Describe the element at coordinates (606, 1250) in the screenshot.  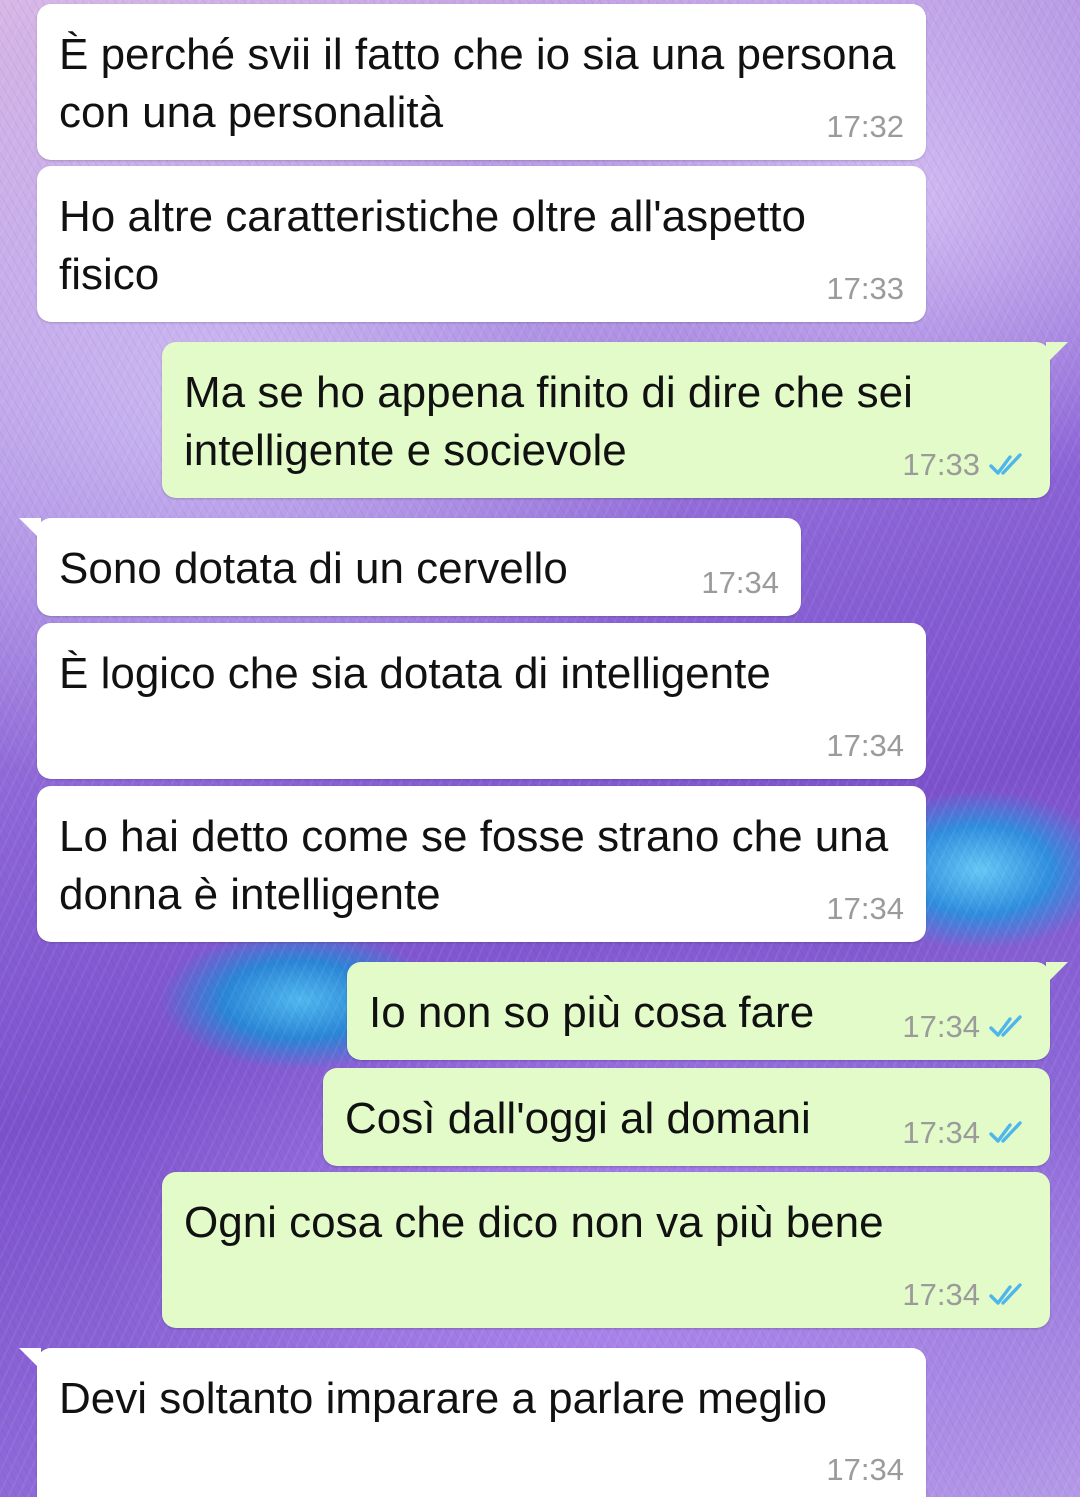
I see `outgoing-message: Ogni cosa che dico non va più bene 17:34` at that location.